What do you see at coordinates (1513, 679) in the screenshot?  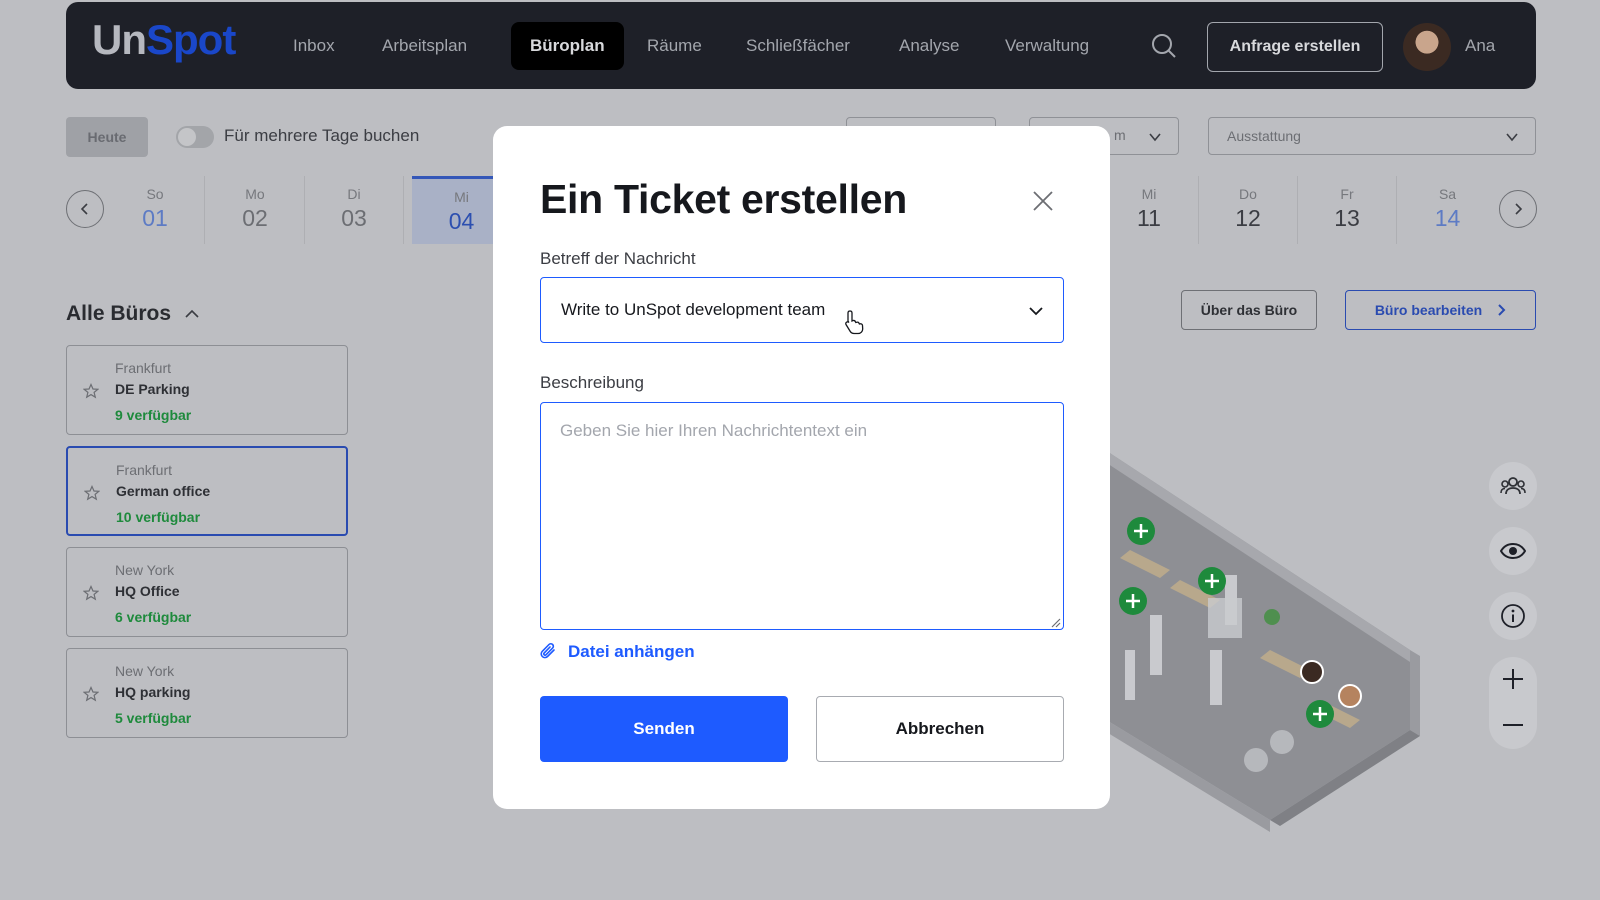 I see `zoom-in-icon` at bounding box center [1513, 679].